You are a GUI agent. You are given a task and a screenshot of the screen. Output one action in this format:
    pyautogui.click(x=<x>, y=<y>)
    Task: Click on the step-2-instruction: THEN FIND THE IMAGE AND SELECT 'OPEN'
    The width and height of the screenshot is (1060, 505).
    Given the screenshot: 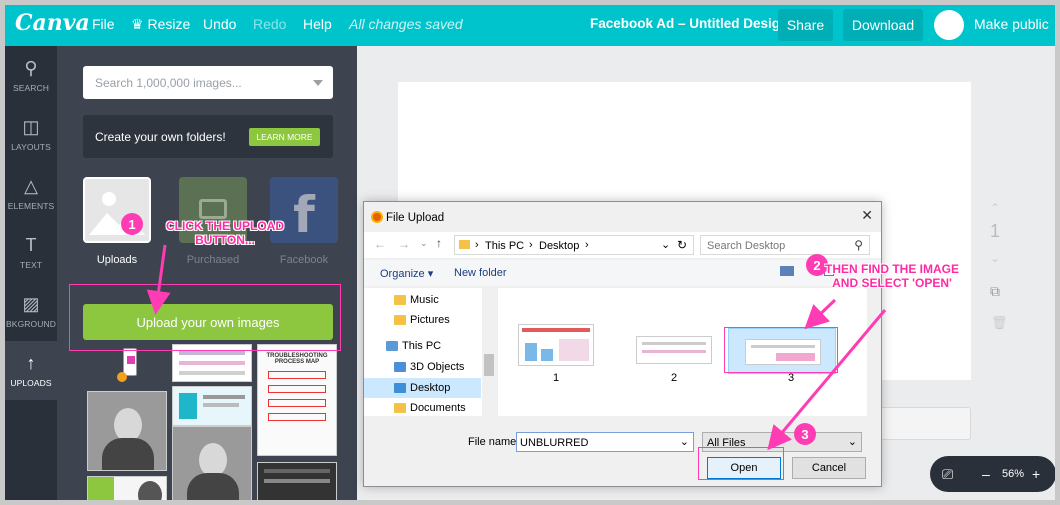 What is the action you would take?
    pyautogui.click(x=892, y=276)
    